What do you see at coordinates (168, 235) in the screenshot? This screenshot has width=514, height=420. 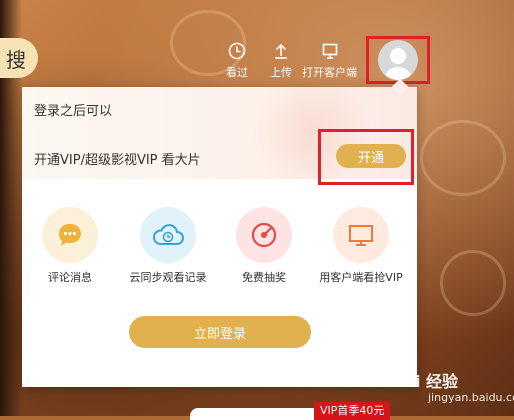 I see `cloud-sync-icon` at bounding box center [168, 235].